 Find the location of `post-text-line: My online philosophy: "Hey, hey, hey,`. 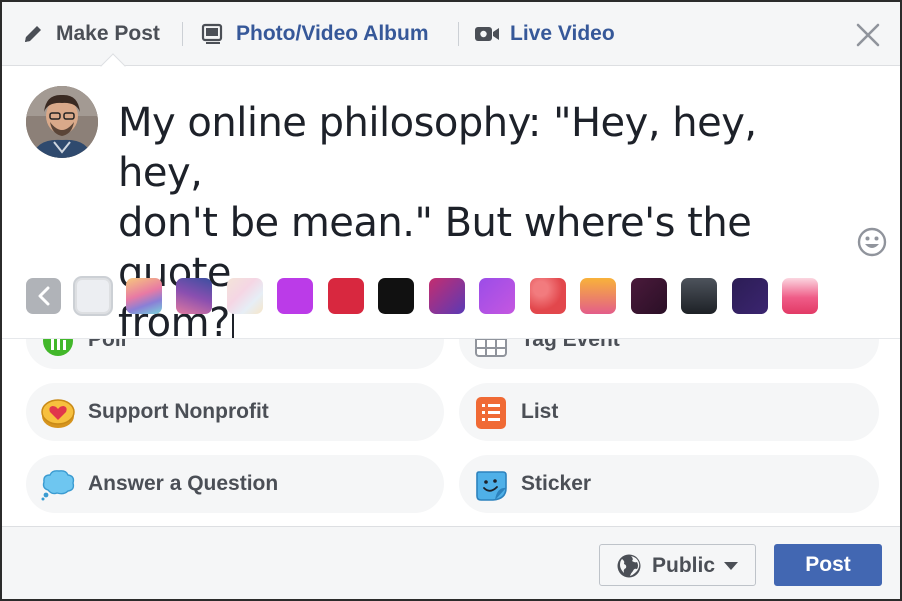

post-text-line: My online philosophy: "Hey, hey, hey, is located at coordinates (437, 148).